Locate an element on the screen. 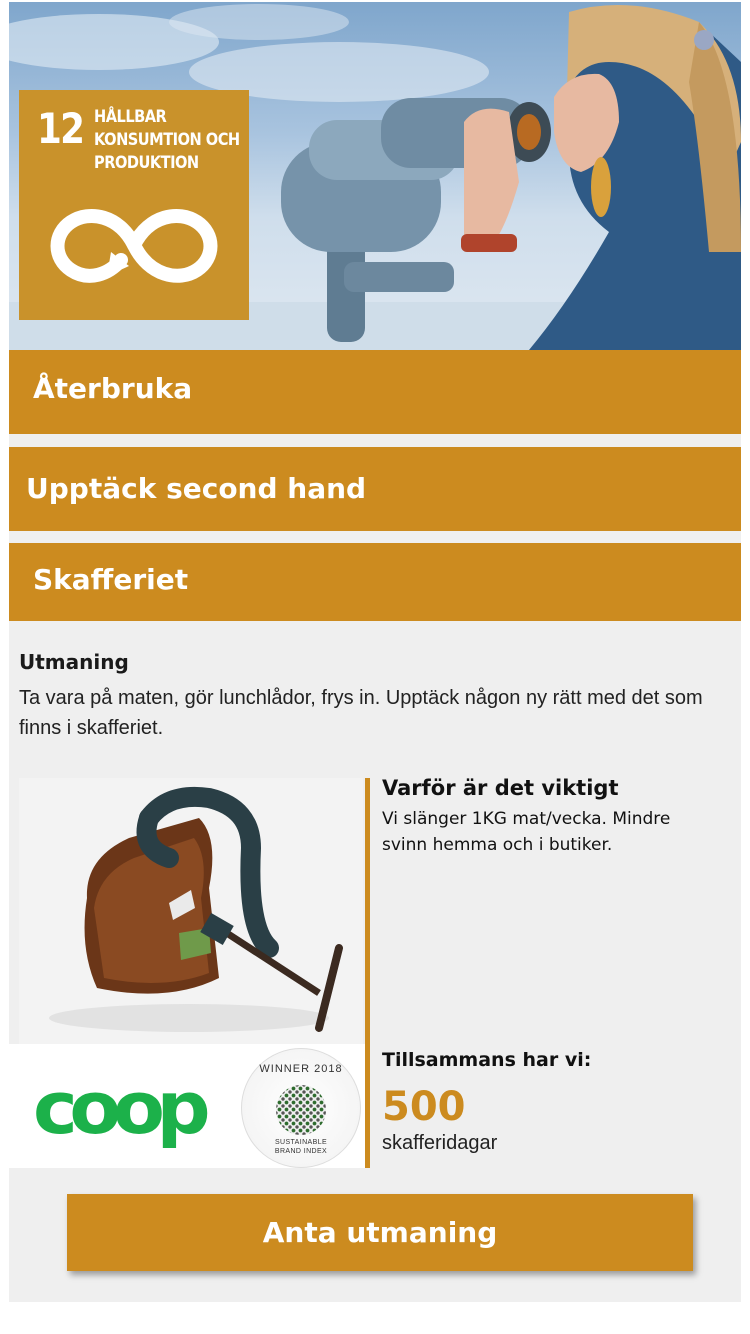  sdg-12-badge: 12 HÅLLBAR KONSUMTION OCH PRODUKTION is located at coordinates (134, 205).